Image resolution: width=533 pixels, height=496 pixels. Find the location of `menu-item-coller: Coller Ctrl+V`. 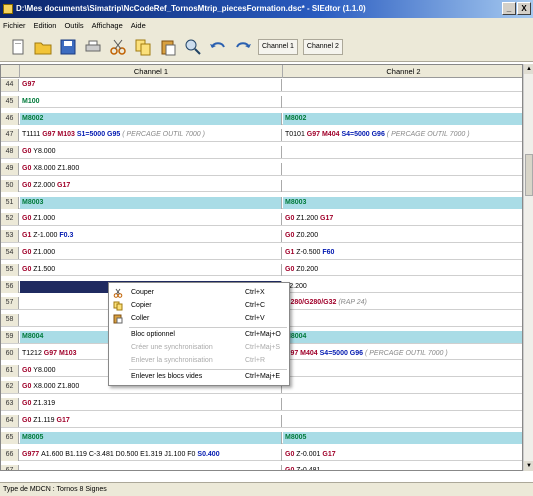

menu-item-coller: Coller Ctrl+V is located at coordinates (199, 319).